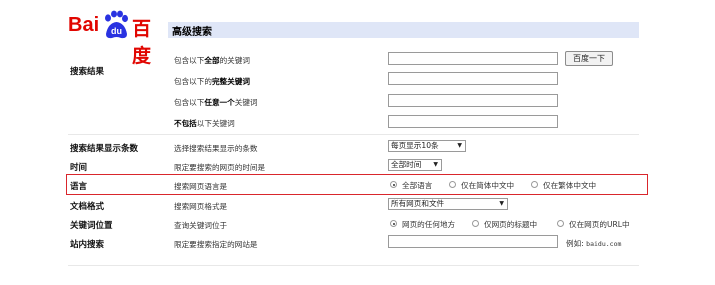 Image resolution: width=715 pixels, height=285 pixels. What do you see at coordinates (353, 265) in the screenshot?
I see `bottom-divider` at bounding box center [353, 265].